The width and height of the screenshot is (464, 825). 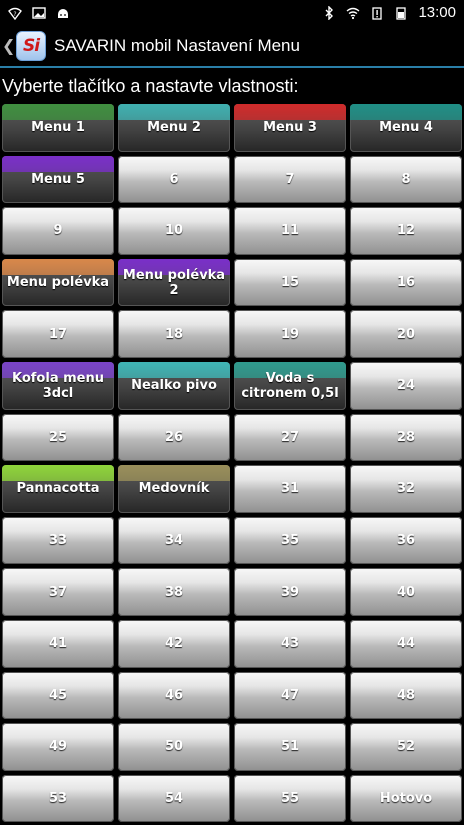 I want to click on grid-cell: 50, so click(x=174, y=748).